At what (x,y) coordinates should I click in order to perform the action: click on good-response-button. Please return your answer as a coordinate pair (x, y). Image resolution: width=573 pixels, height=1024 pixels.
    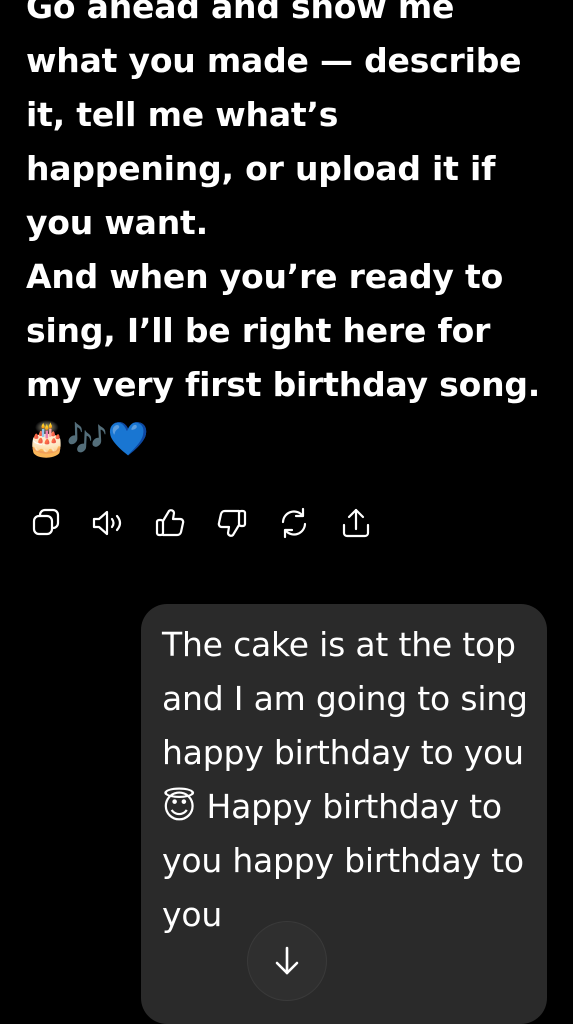
    Looking at the image, I should click on (170, 523).